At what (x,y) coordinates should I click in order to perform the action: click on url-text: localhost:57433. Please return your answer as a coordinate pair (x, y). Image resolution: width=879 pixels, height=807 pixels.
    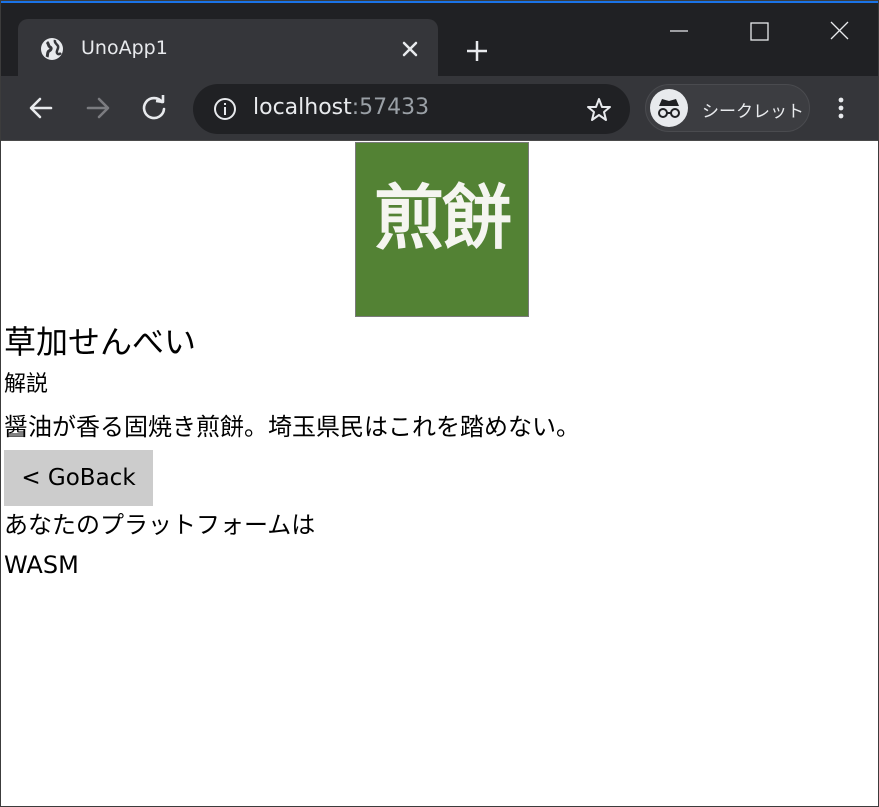
    Looking at the image, I should click on (341, 107).